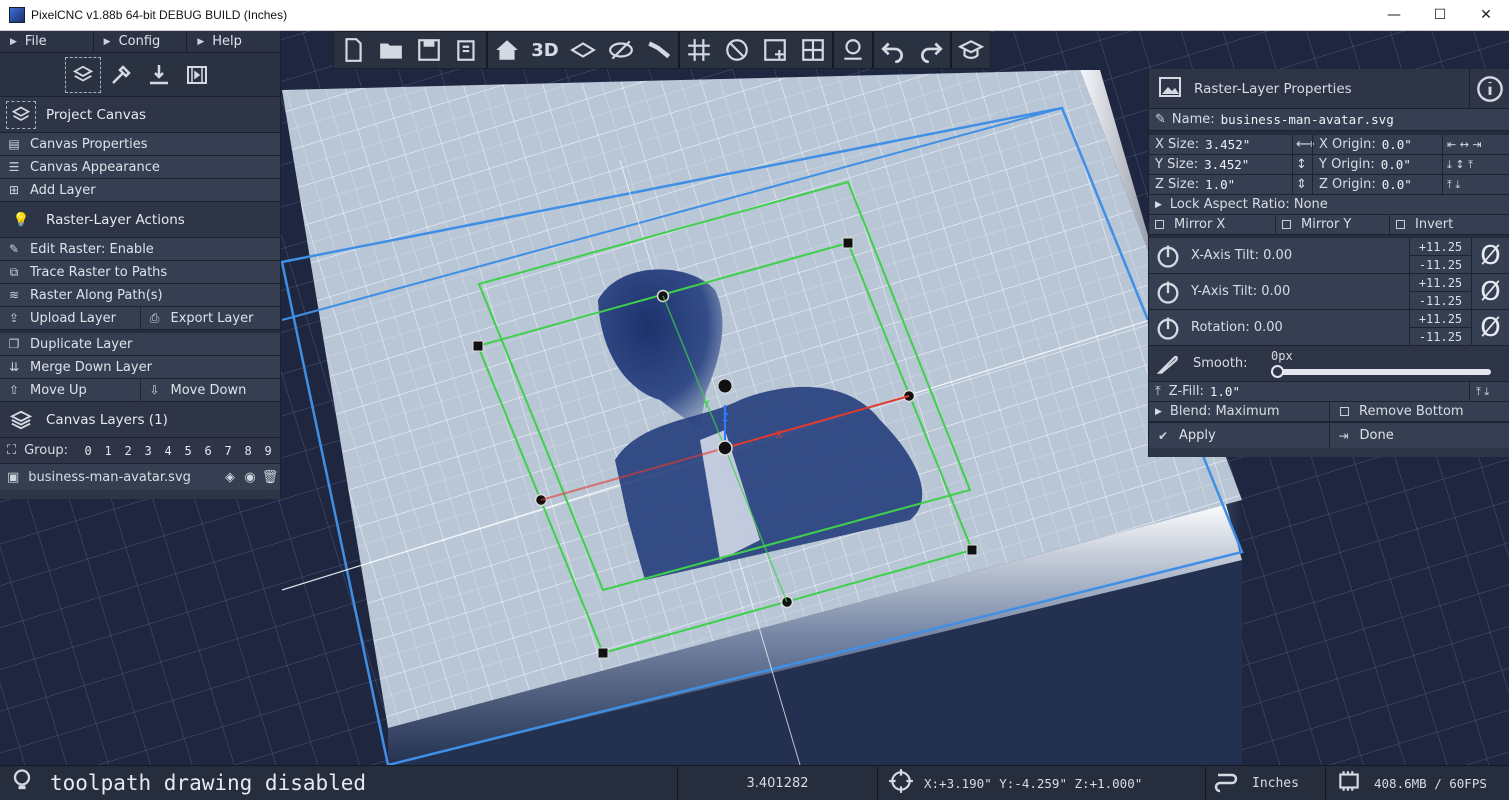 This screenshot has height=800, width=1509. What do you see at coordinates (140, 295) in the screenshot?
I see `raster-along-paths-button: ≋ Raster Along Path(s)` at bounding box center [140, 295].